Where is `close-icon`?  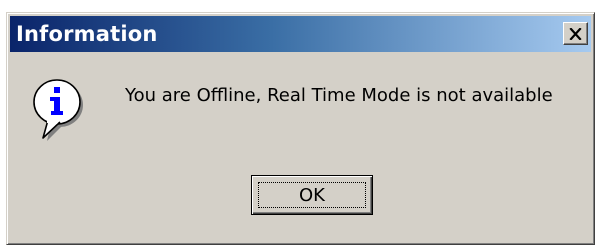 close-icon is located at coordinates (575, 33).